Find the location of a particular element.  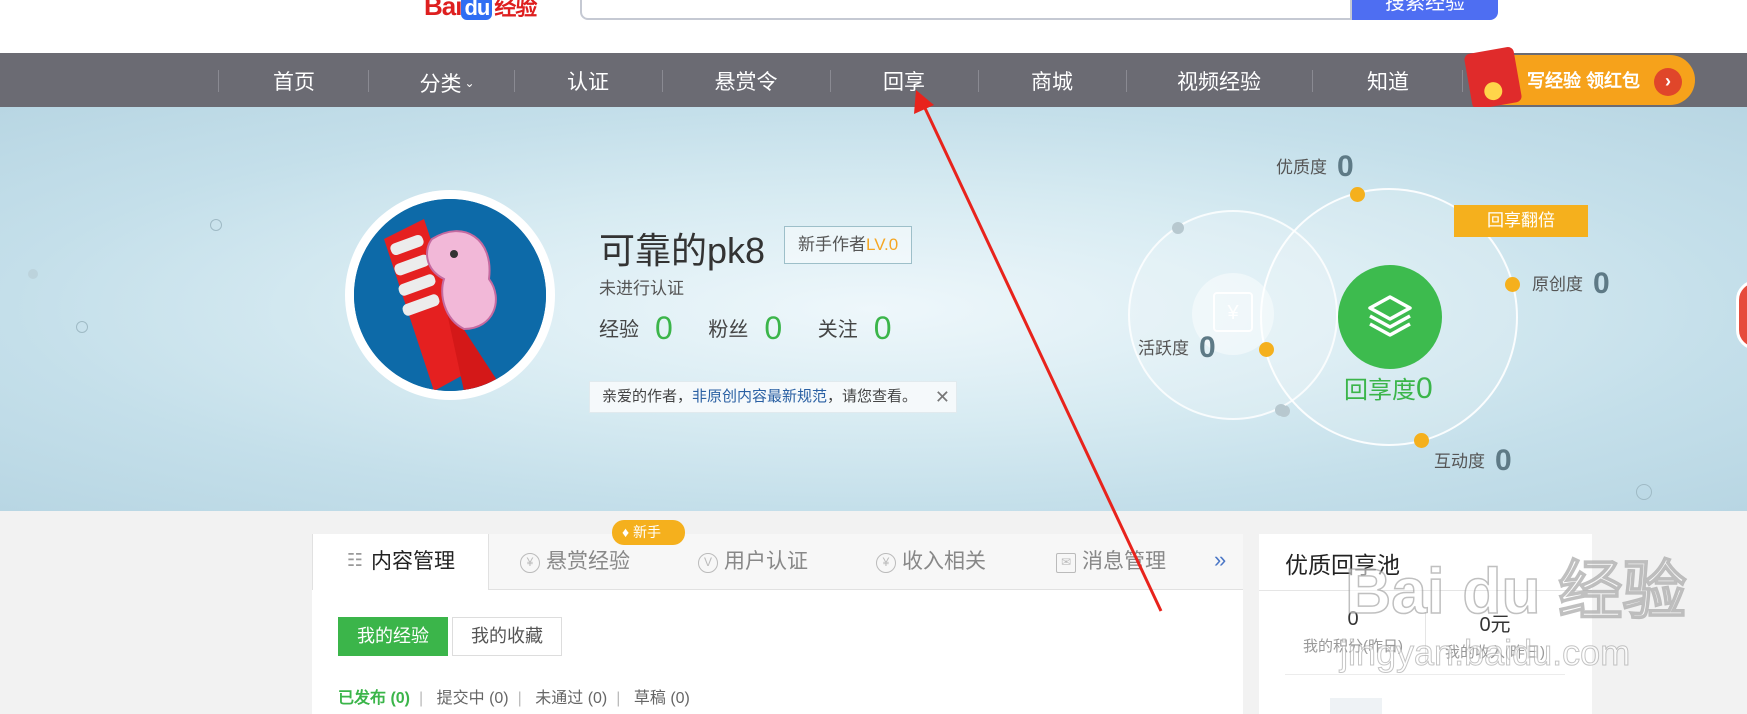

author-notice: 亲爱的作者，非原创内容最新规范，请您查看。 ✕ is located at coordinates (773, 397).